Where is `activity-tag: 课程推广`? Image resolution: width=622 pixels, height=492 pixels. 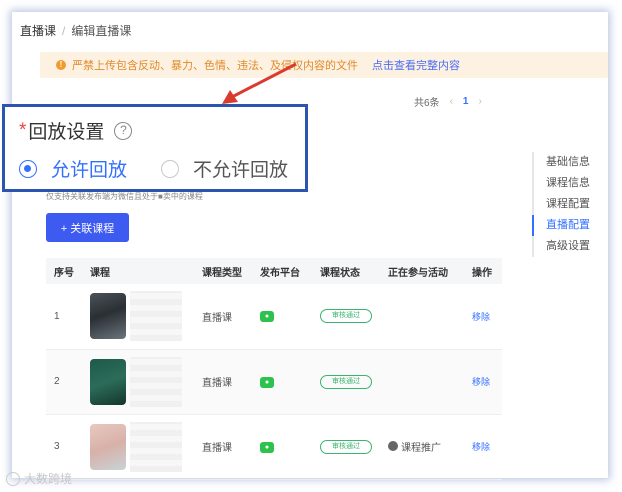
activity-tag: 课程推广 is located at coordinates (414, 446).